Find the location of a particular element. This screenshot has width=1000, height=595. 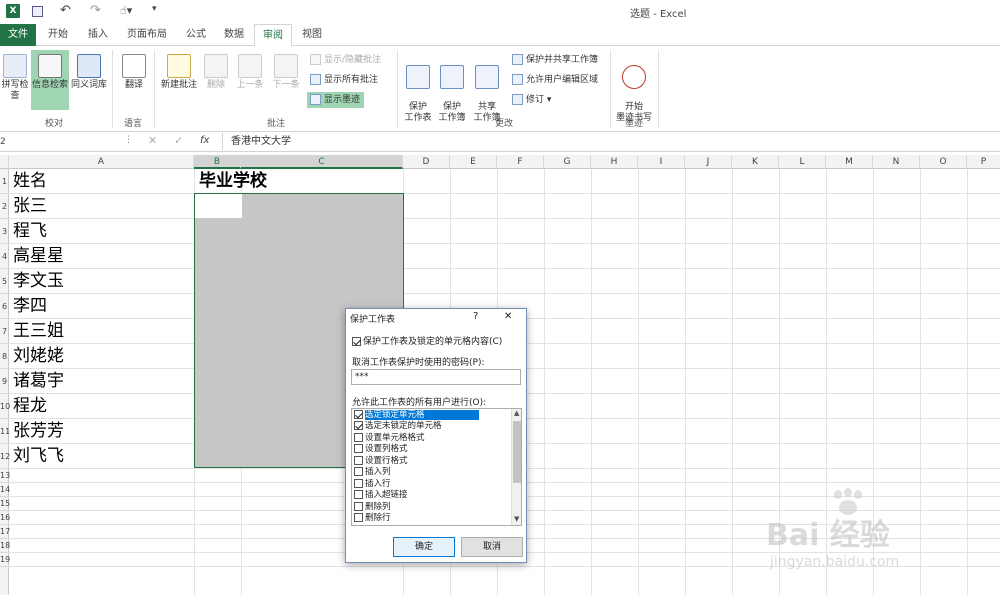

tab-home: 开始 is located at coordinates (58, 35).